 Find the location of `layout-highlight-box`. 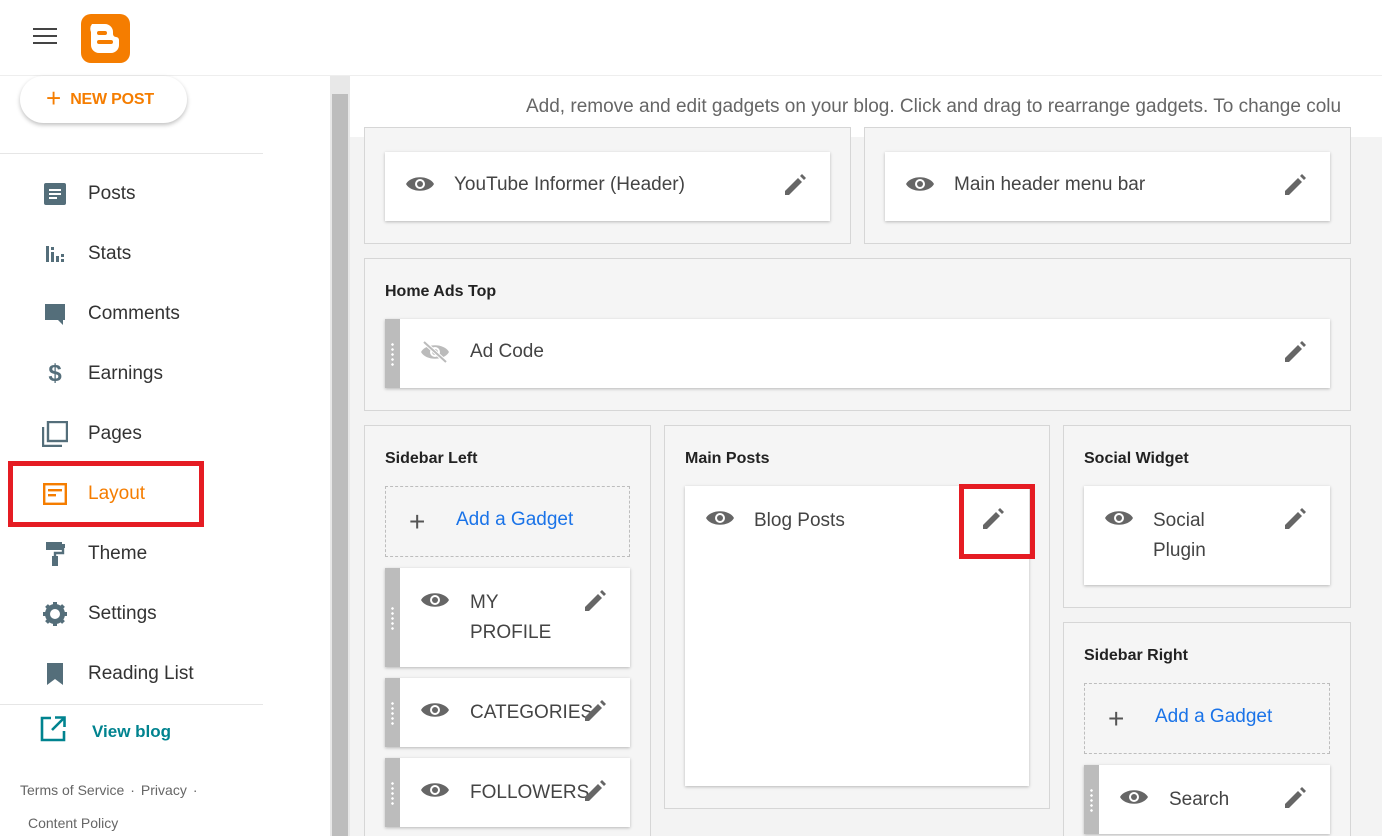

layout-highlight-box is located at coordinates (106, 494).